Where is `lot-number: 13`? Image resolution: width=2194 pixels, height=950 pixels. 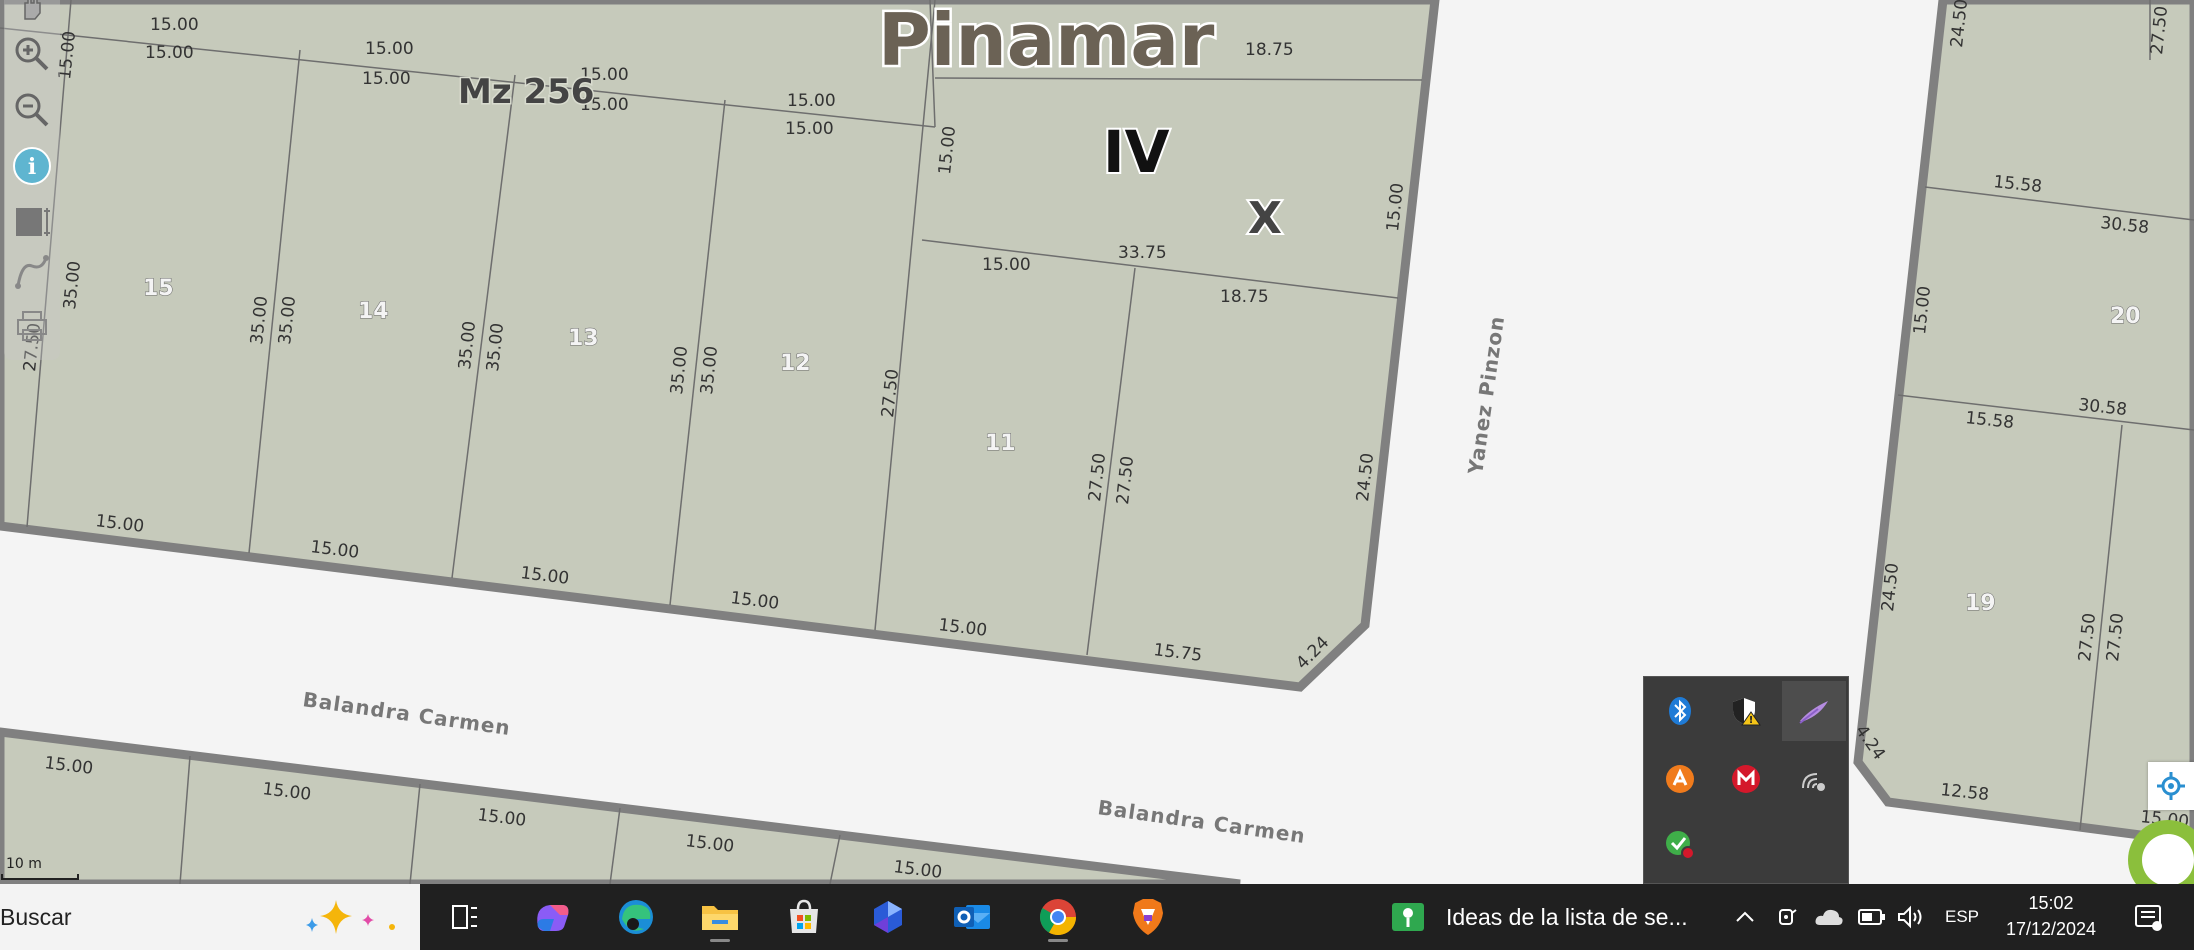
lot-number: 13 is located at coordinates (583, 338).